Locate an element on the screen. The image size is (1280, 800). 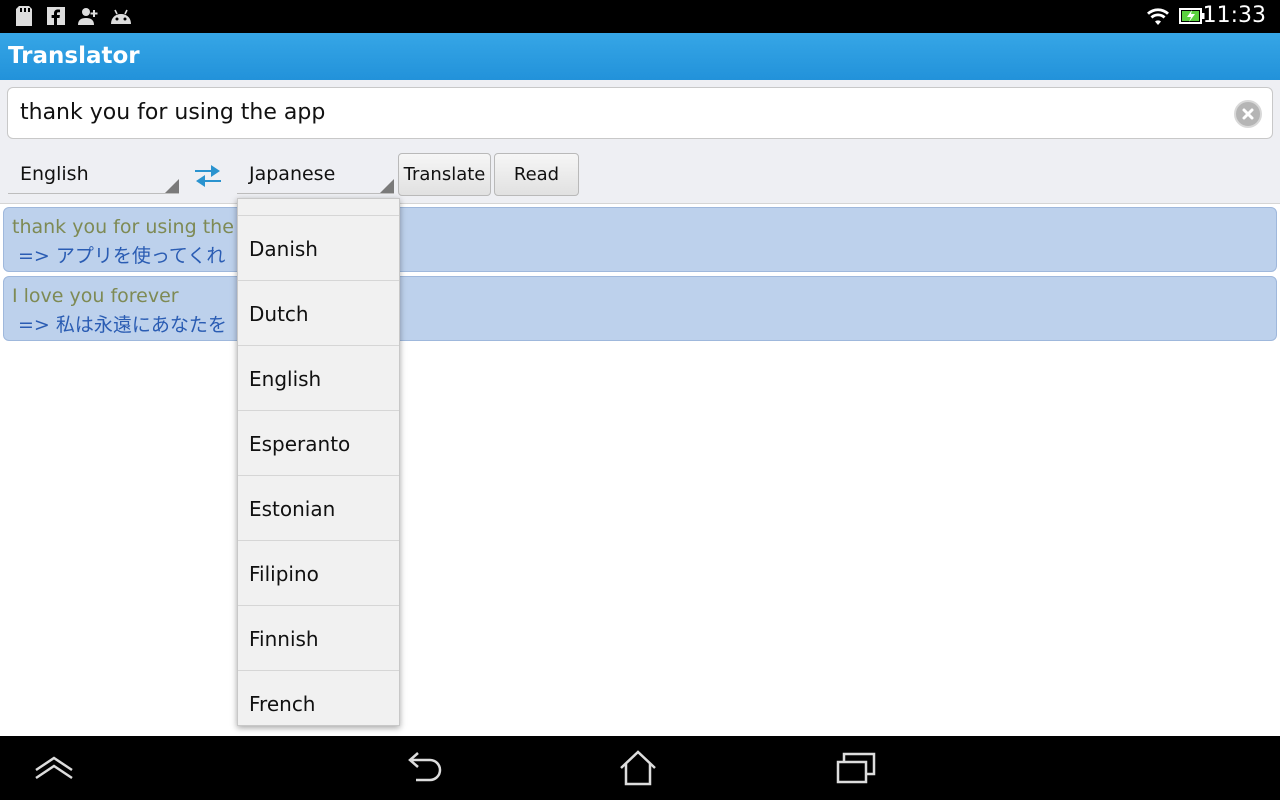
wifi-icon is located at coordinates (1158, 16).